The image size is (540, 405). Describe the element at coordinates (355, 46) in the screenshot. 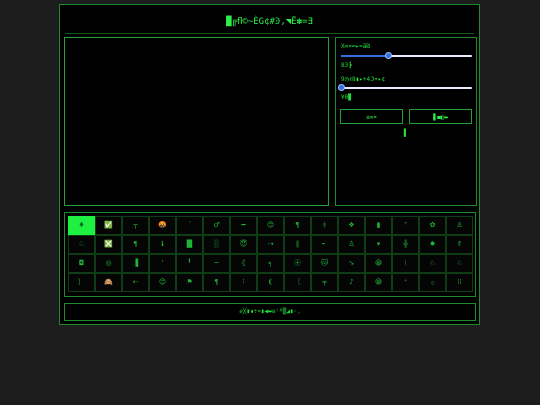

I see `slider1-label: X∞¤═▸≈ä₪` at that location.